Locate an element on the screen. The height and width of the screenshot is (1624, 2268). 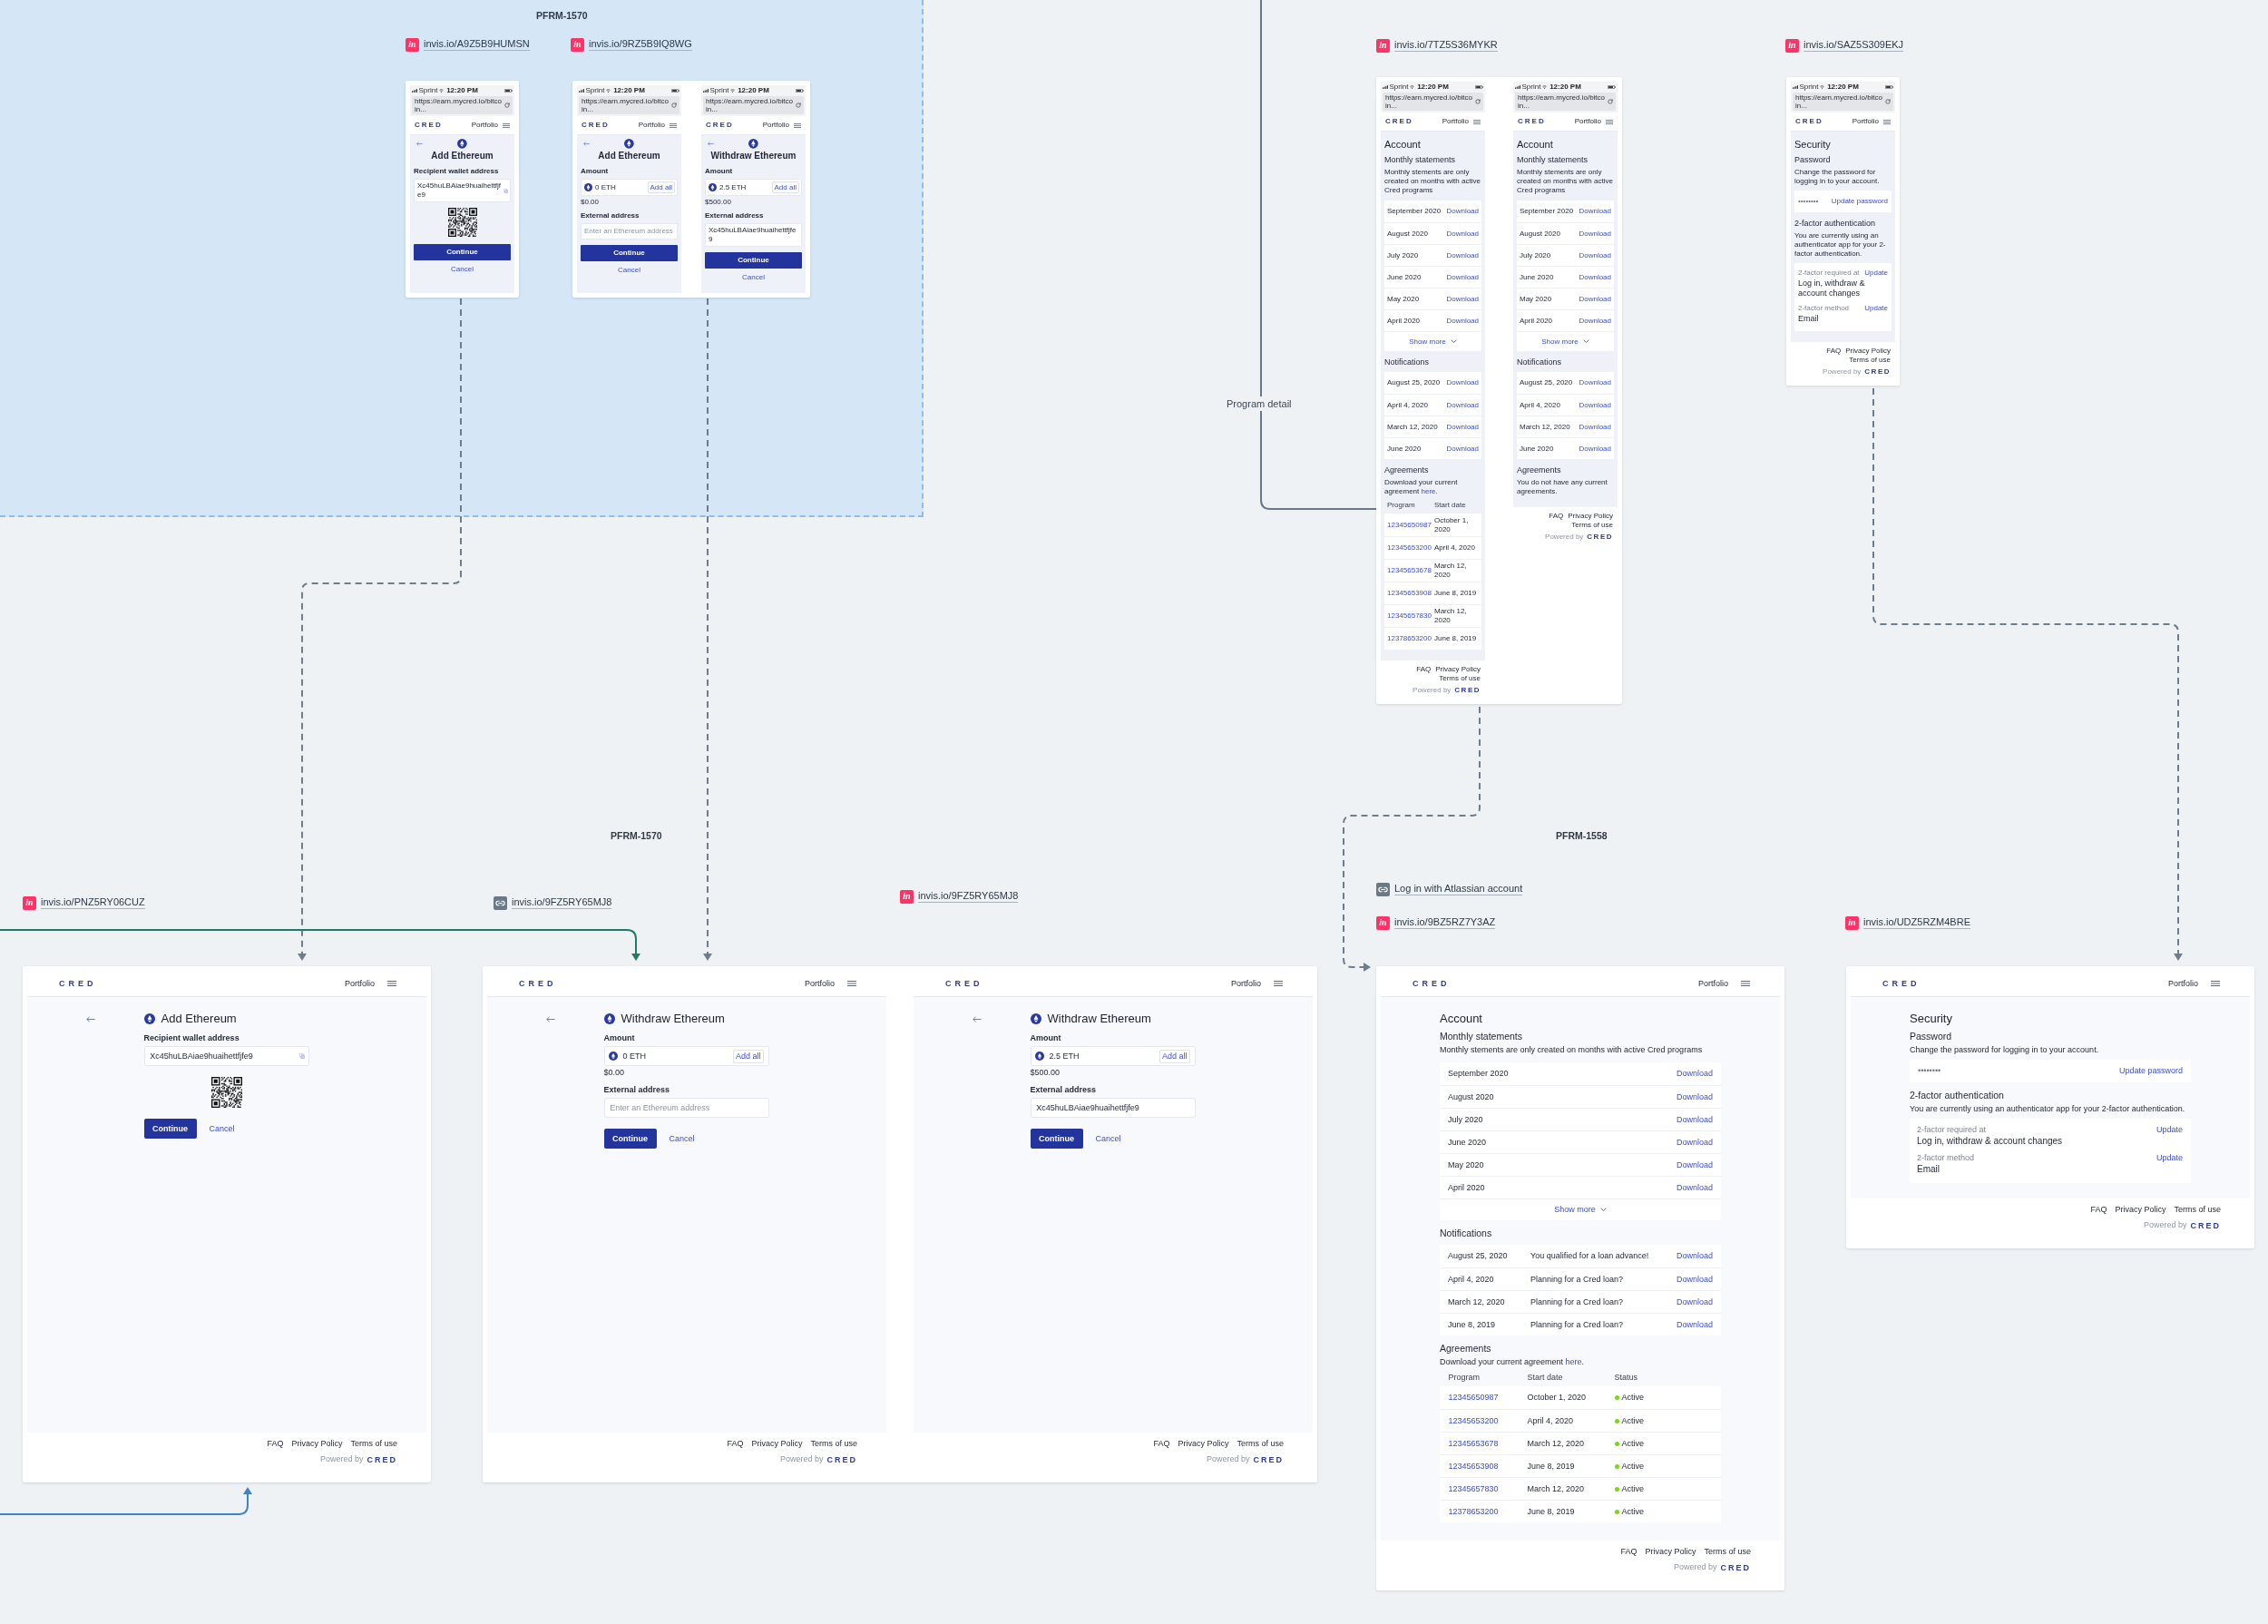
program-link: 12345650987 is located at coordinates (1488, 1398).